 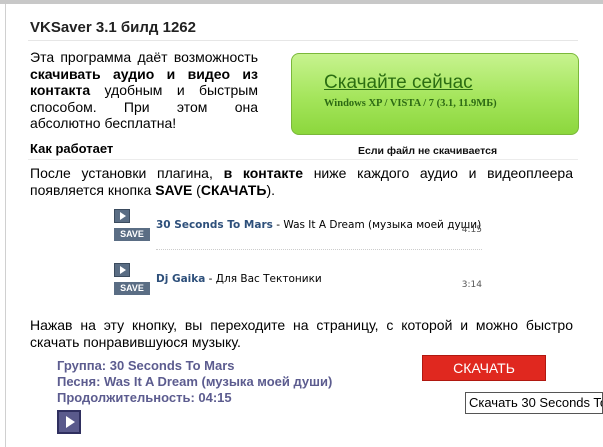 What do you see at coordinates (471, 285) in the screenshot?
I see `track-duration: 3:14` at bounding box center [471, 285].